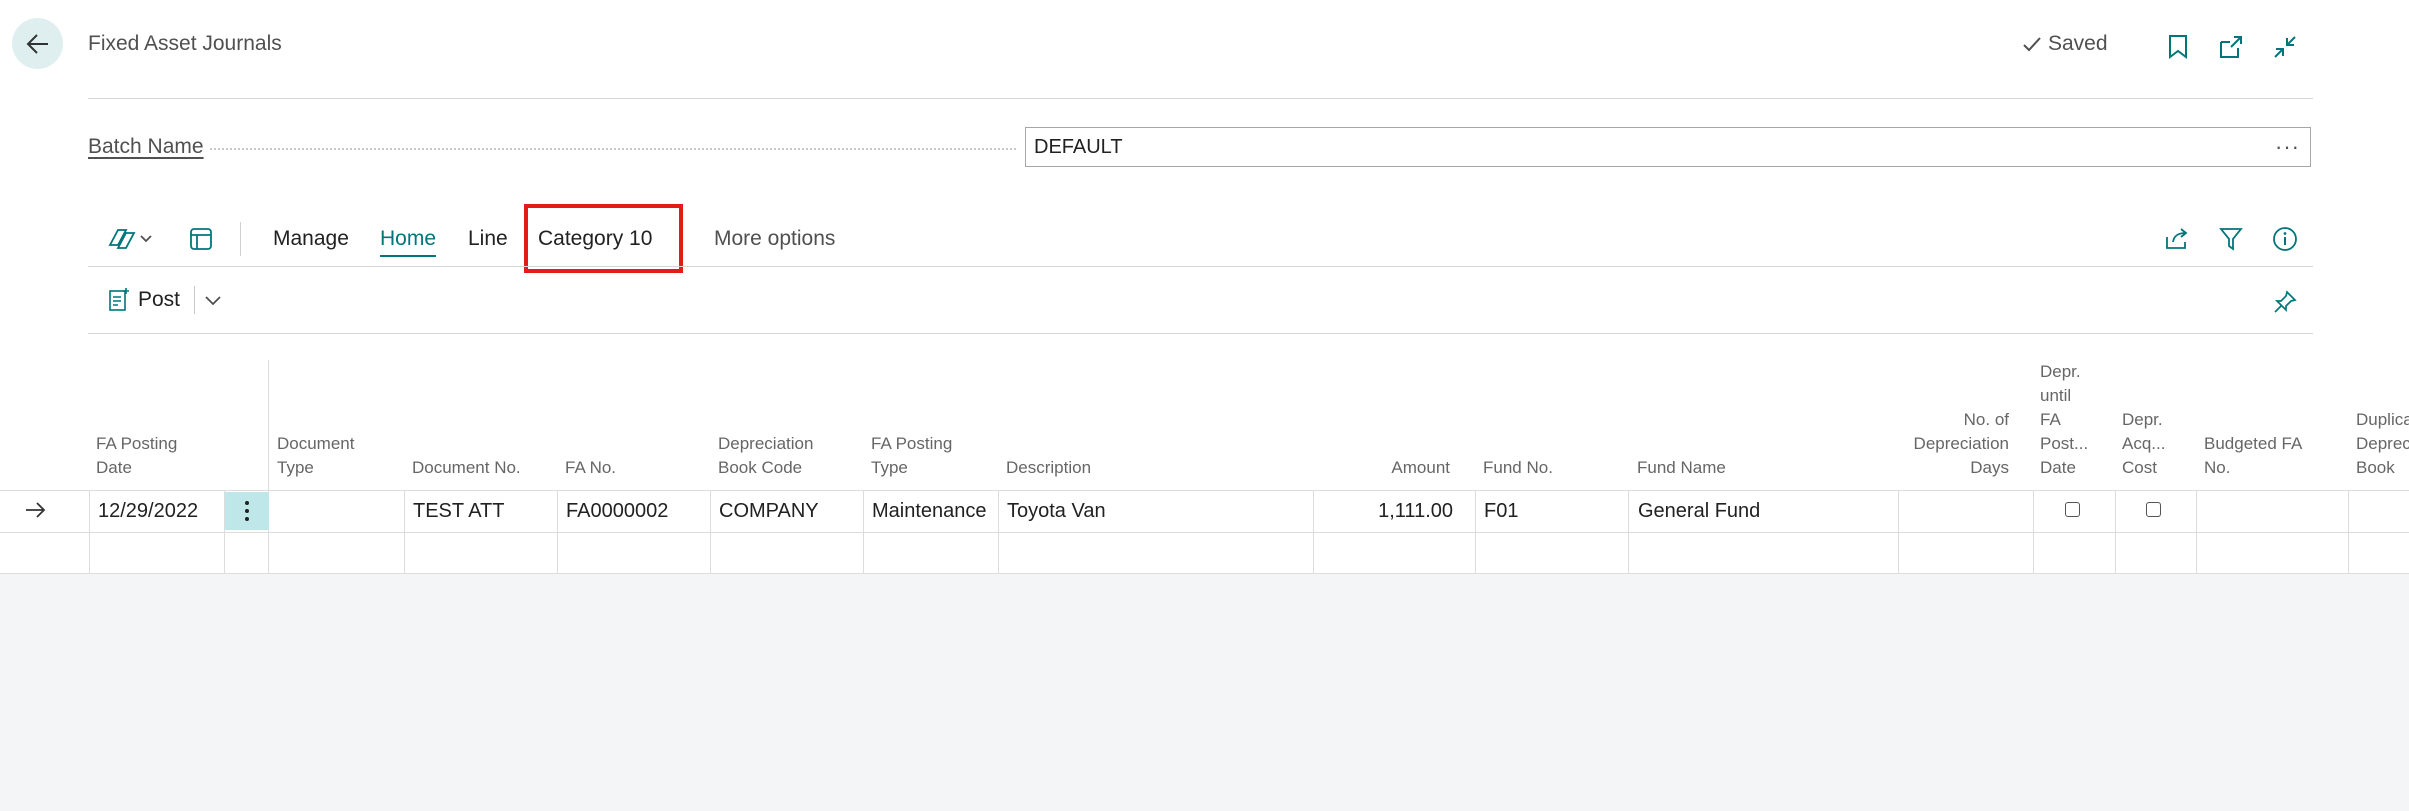 The width and height of the screenshot is (2409, 811). What do you see at coordinates (487, 420) in the screenshot?
I see `col-header-document-no: Document No.` at bounding box center [487, 420].